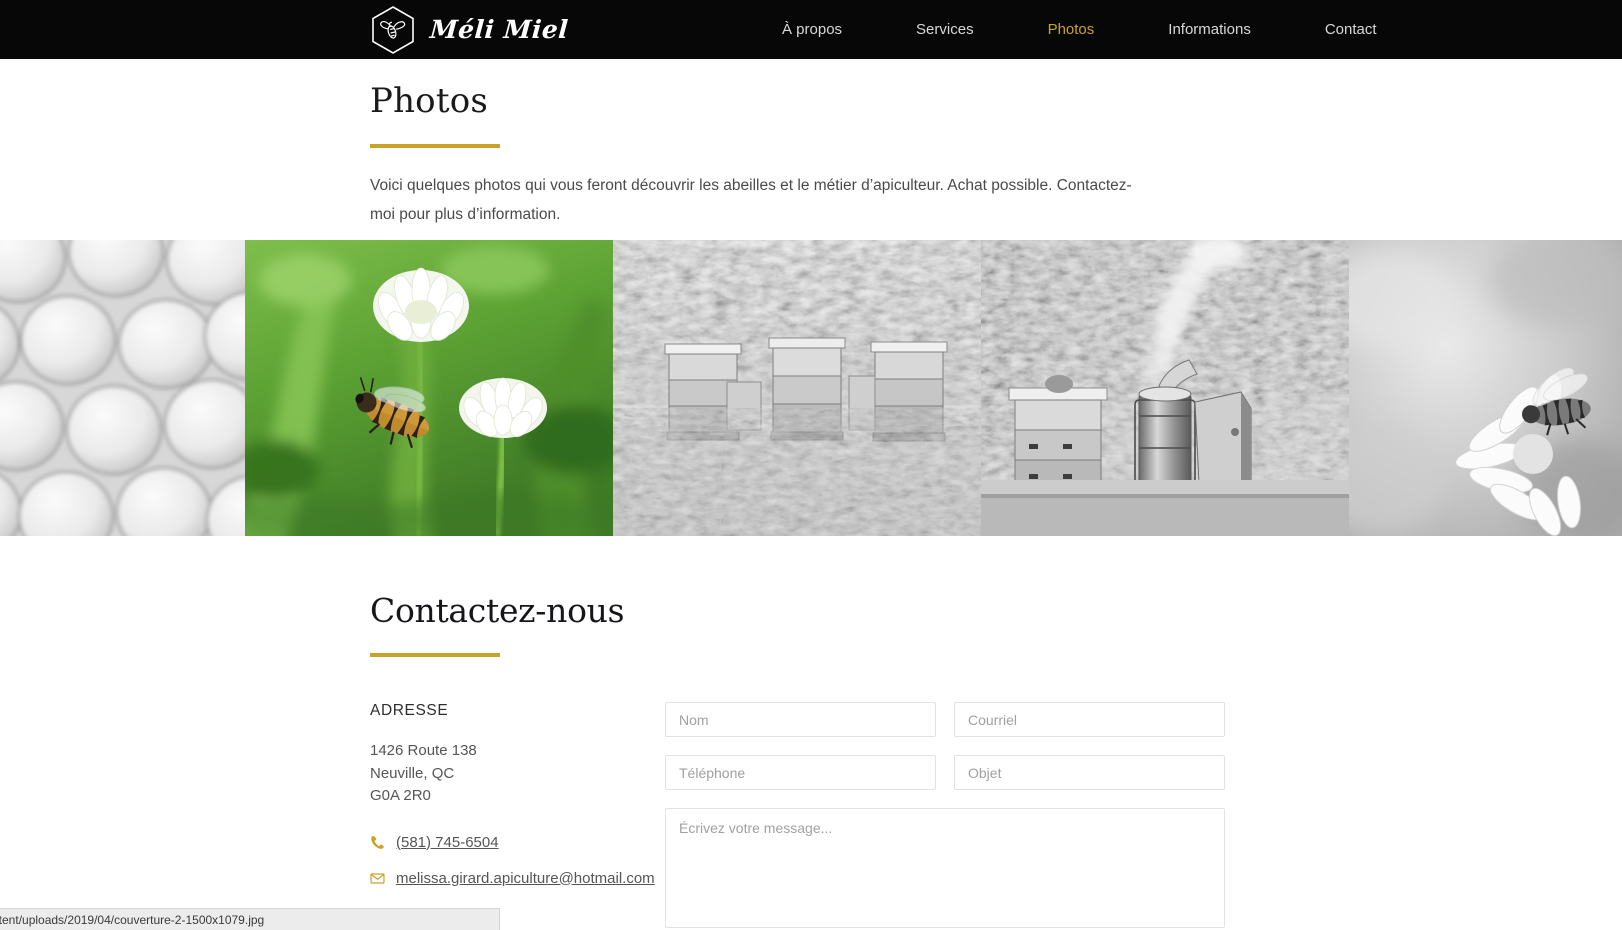  I want to click on nav-item-contact: Contact, so click(1351, 29).